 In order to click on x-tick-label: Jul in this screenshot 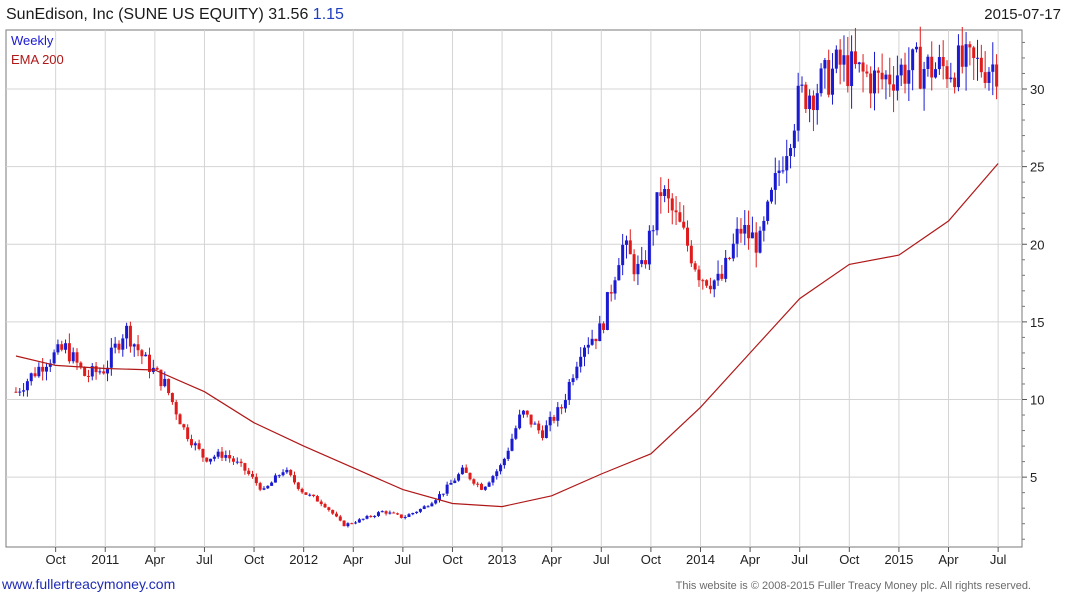, I will do `click(601, 559)`.